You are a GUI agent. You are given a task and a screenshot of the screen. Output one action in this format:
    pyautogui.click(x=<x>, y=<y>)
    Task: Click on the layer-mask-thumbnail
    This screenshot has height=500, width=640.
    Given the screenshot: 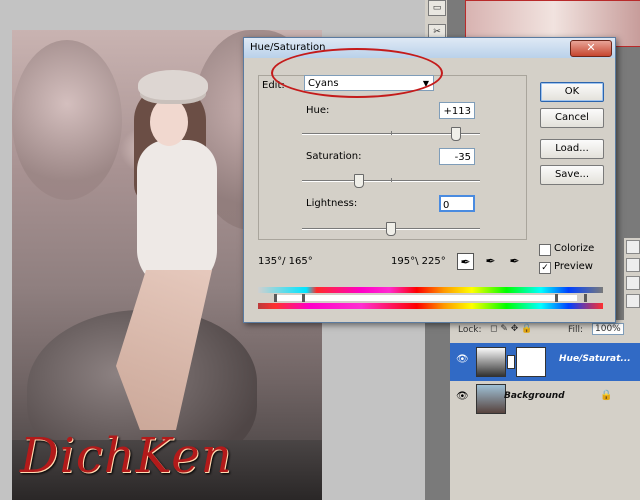 What is the action you would take?
    pyautogui.click(x=531, y=362)
    